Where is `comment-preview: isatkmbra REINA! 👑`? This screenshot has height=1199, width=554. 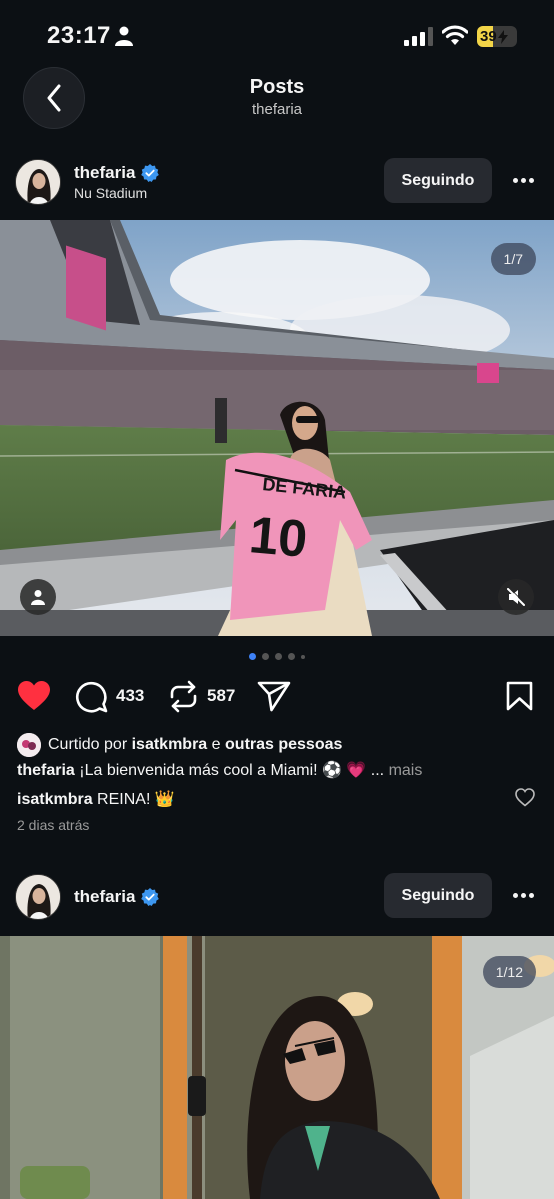 comment-preview: isatkmbra REINA! 👑 is located at coordinates (96, 799).